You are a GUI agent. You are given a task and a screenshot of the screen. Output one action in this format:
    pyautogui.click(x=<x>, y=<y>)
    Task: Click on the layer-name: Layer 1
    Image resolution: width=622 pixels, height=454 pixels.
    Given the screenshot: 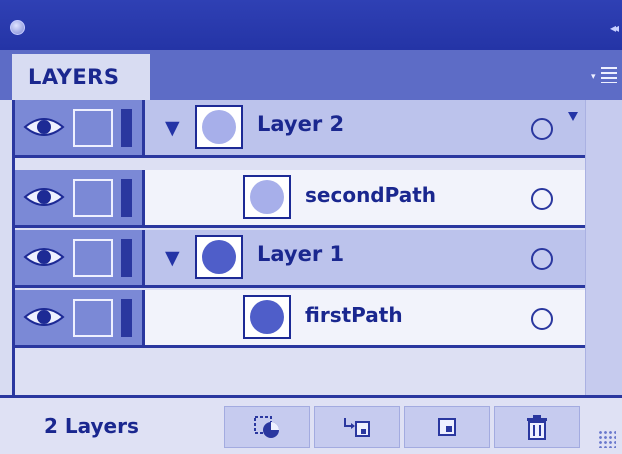 What is the action you would take?
    pyautogui.click(x=300, y=254)
    